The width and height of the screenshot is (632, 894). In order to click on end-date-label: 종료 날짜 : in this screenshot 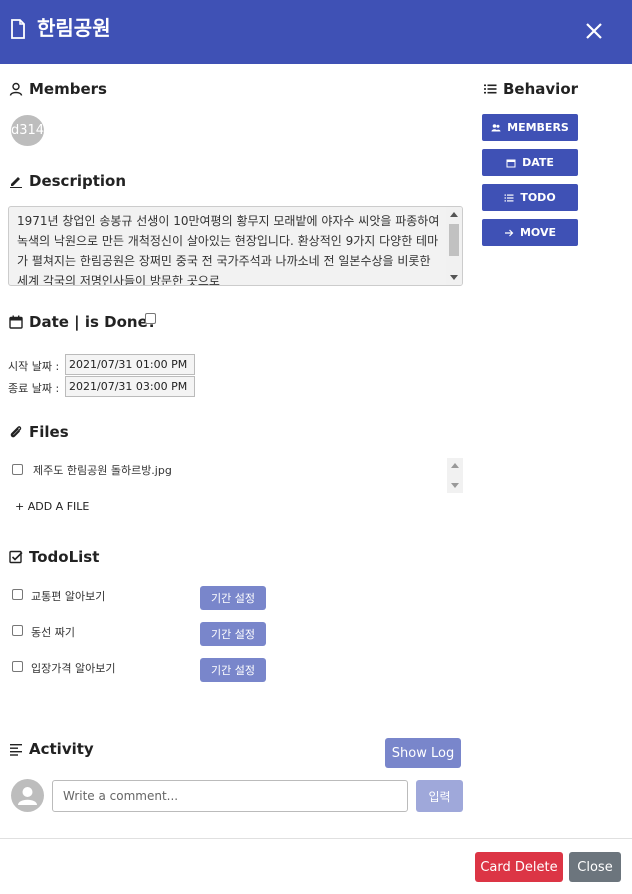, I will do `click(34, 388)`.